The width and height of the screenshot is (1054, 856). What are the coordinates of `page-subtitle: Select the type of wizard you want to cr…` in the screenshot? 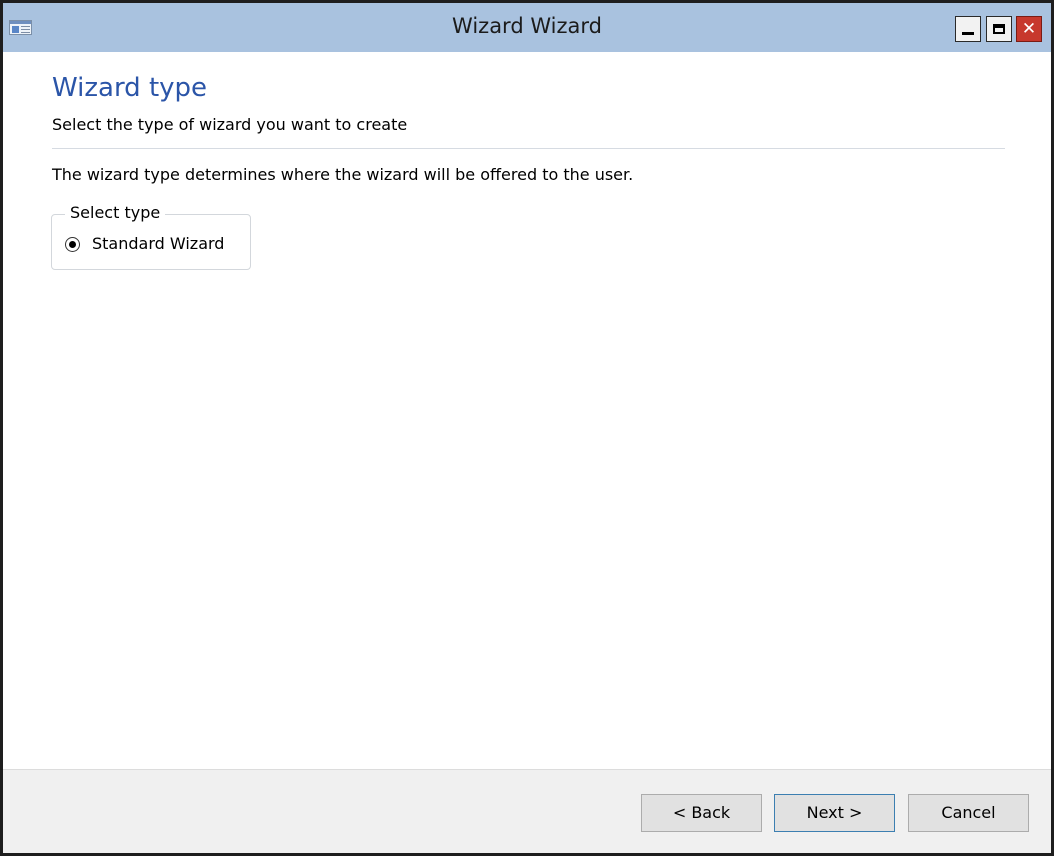 It's located at (230, 124).